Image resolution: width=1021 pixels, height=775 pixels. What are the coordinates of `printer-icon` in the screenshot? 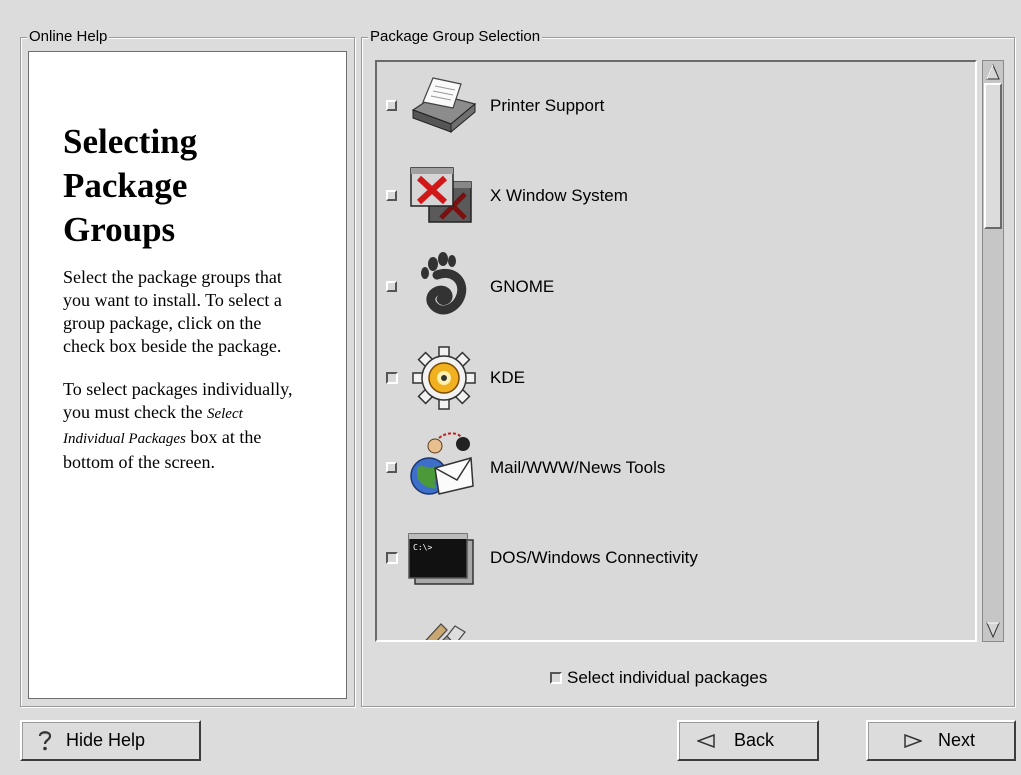 It's located at (444, 105).